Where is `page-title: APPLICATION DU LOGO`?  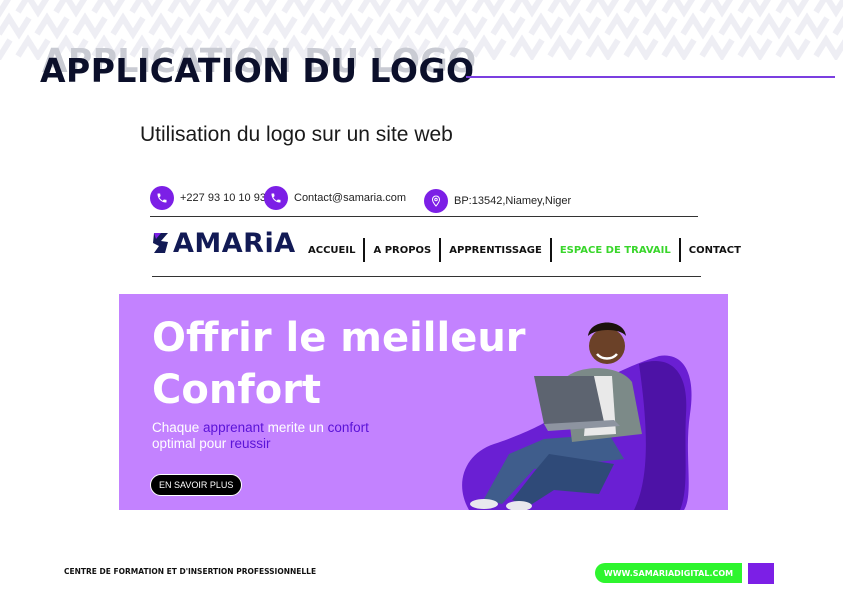 page-title: APPLICATION DU LOGO is located at coordinates (257, 70).